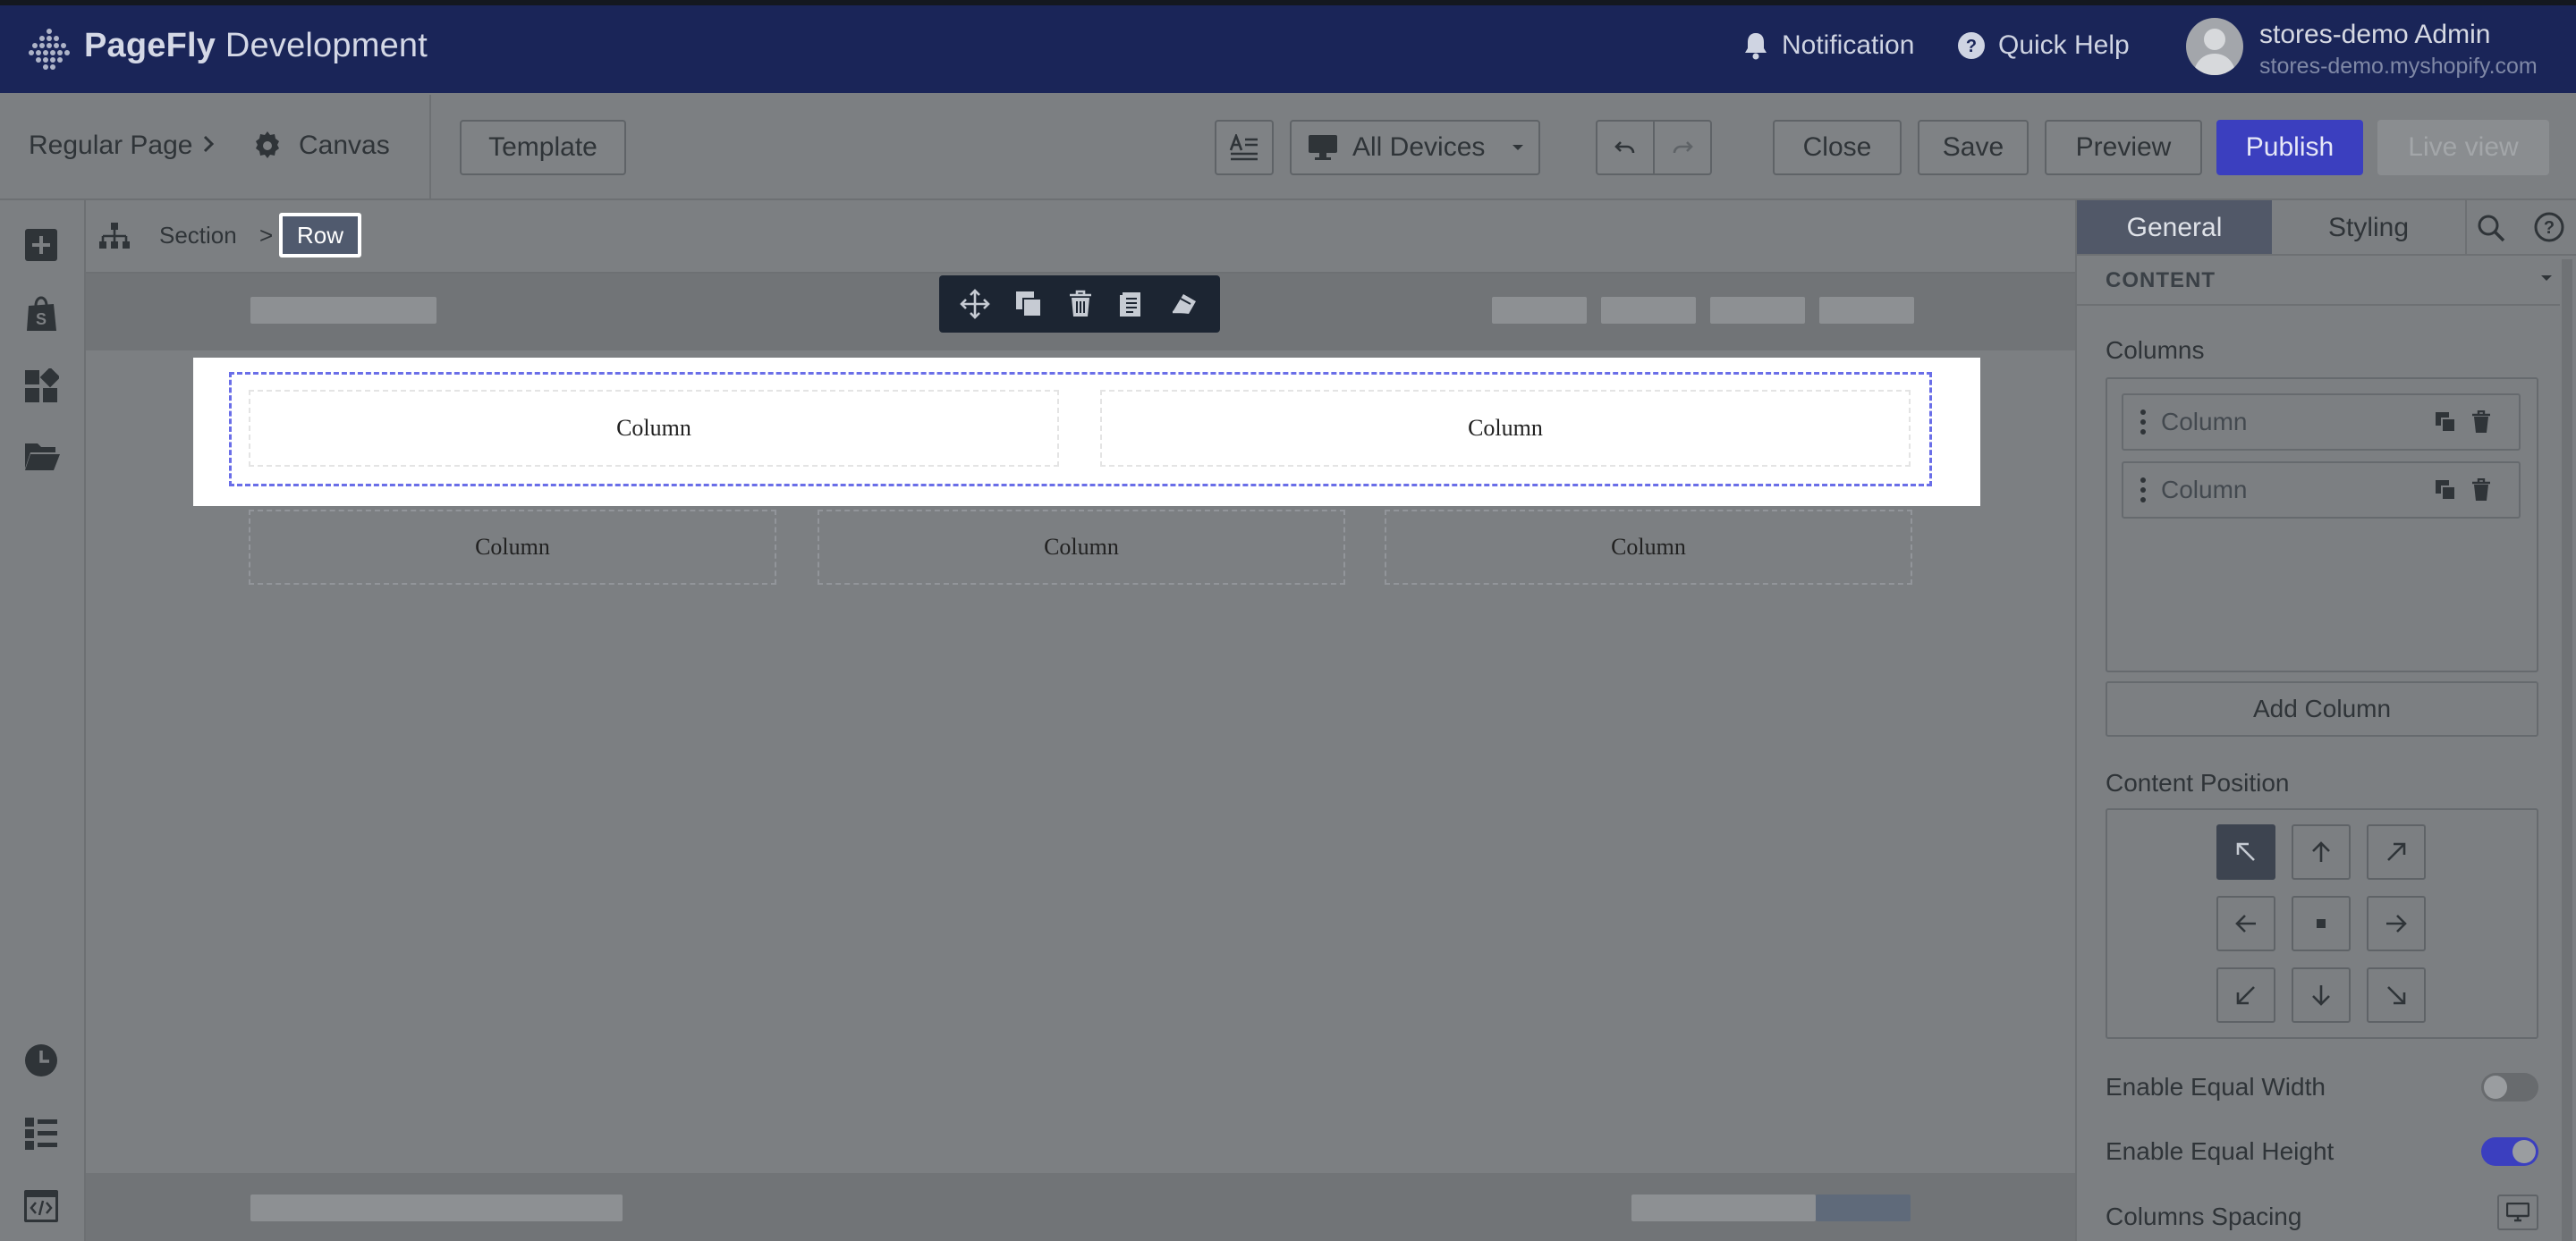  What do you see at coordinates (1131, 304) in the screenshot?
I see `save-as-section-icon` at bounding box center [1131, 304].